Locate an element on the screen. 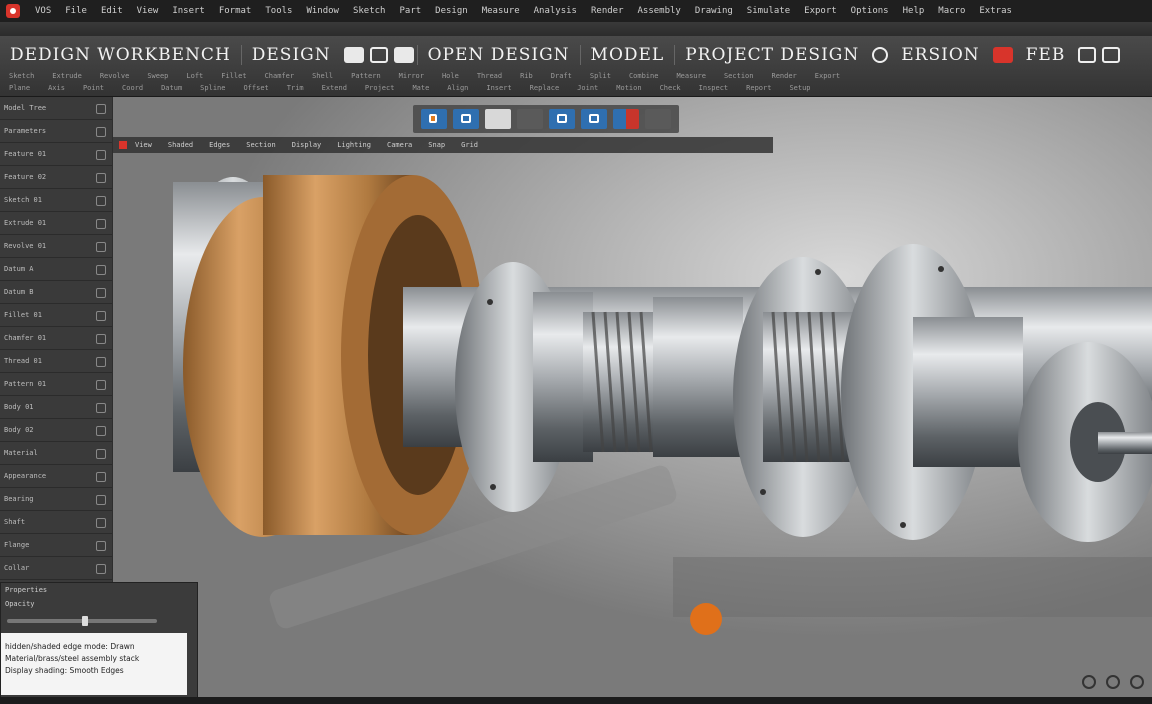 The image size is (1152, 704). ribbon-tool: Point is located at coordinates (93, 88).